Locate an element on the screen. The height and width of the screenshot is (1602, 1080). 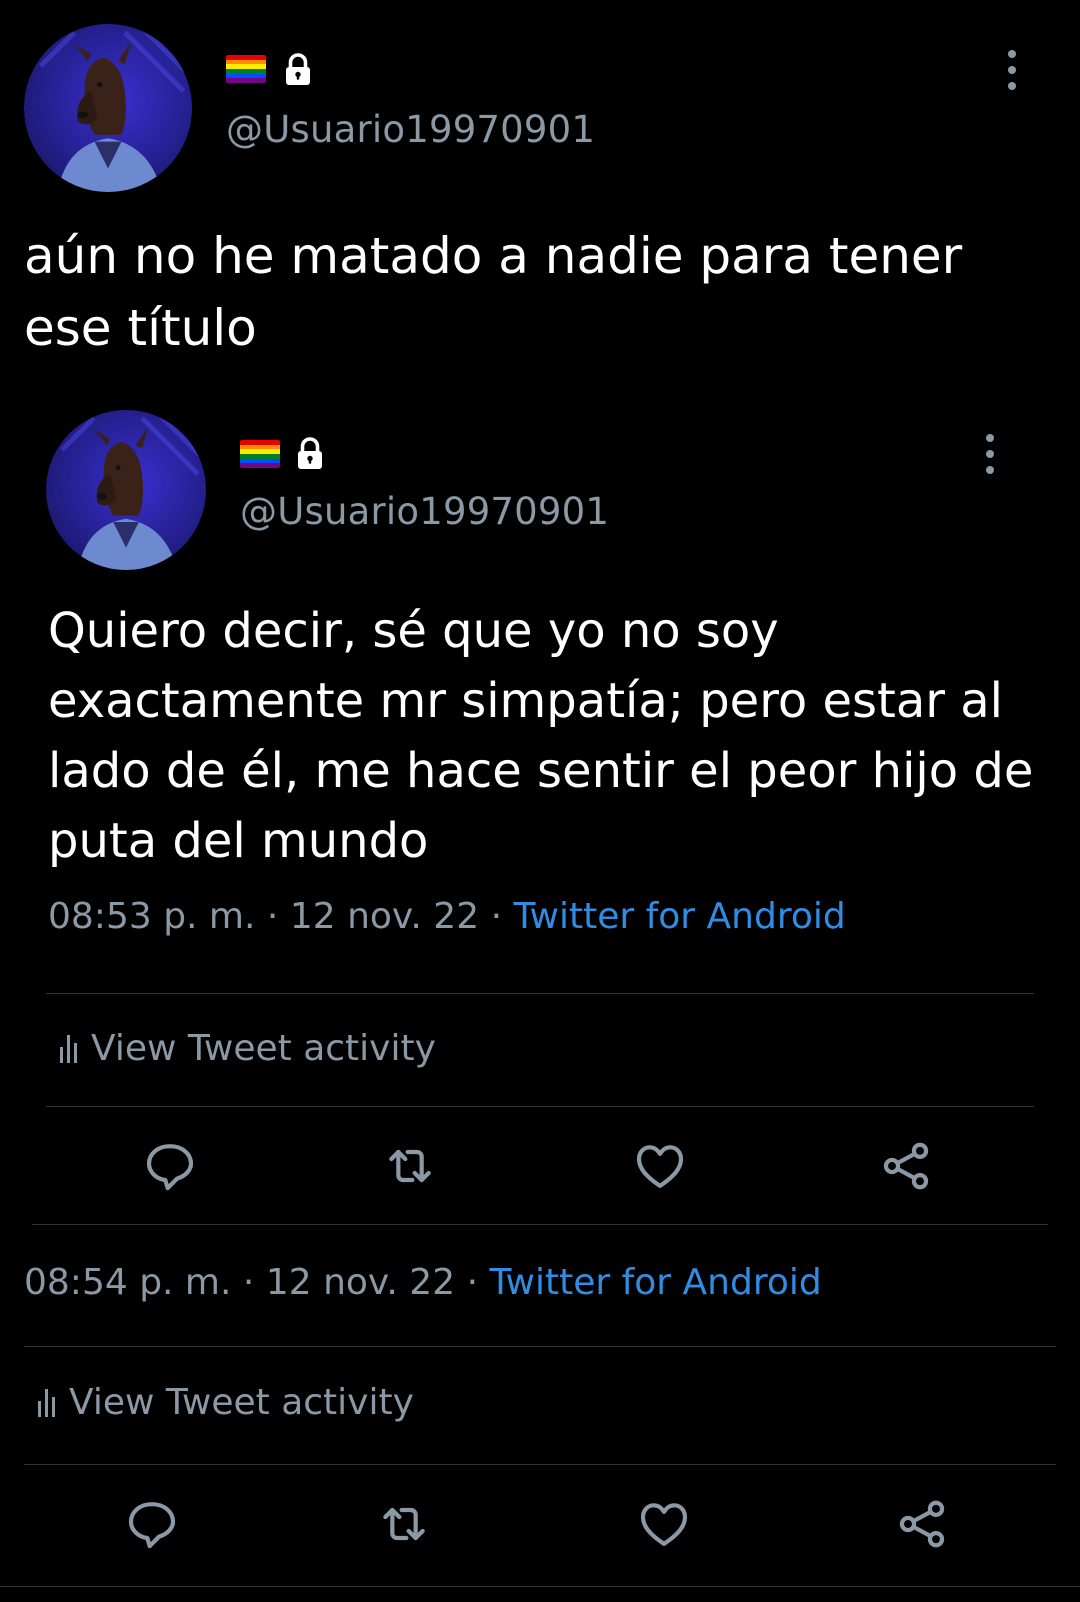
user-handle: @Usuario19970901 is located at coordinates (410, 129).